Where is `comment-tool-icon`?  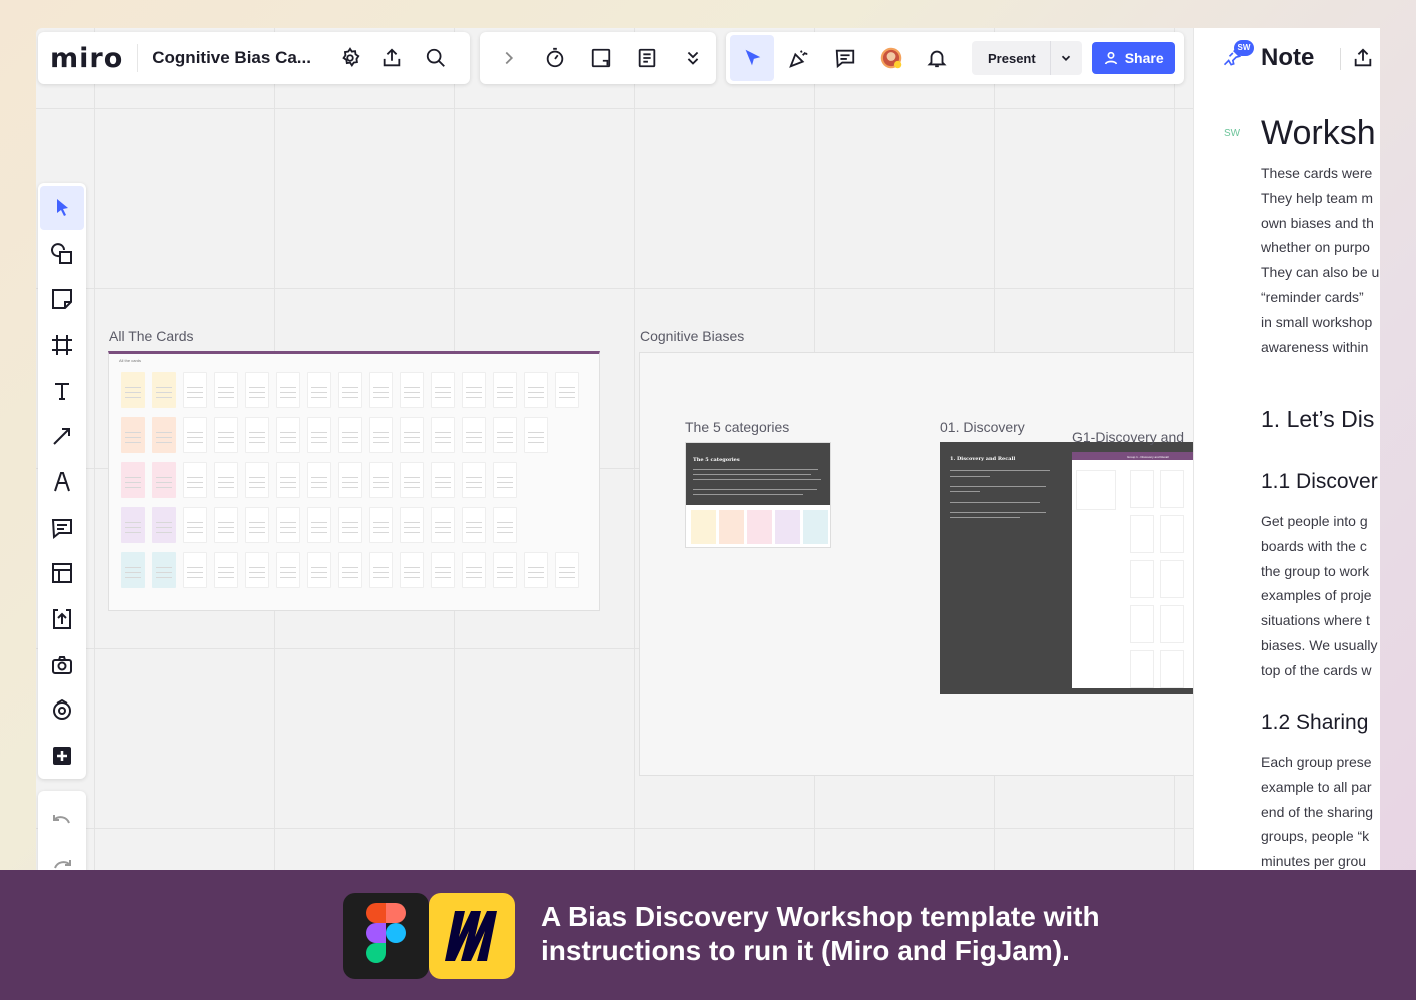
comment-tool-icon is located at coordinates (62, 528).